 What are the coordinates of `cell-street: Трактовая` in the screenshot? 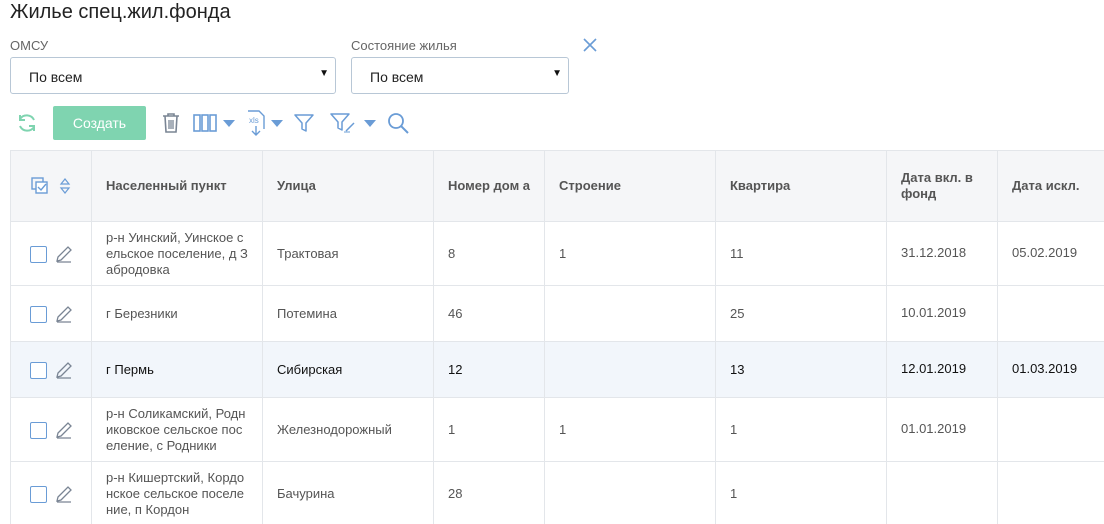 It's located at (348, 253).